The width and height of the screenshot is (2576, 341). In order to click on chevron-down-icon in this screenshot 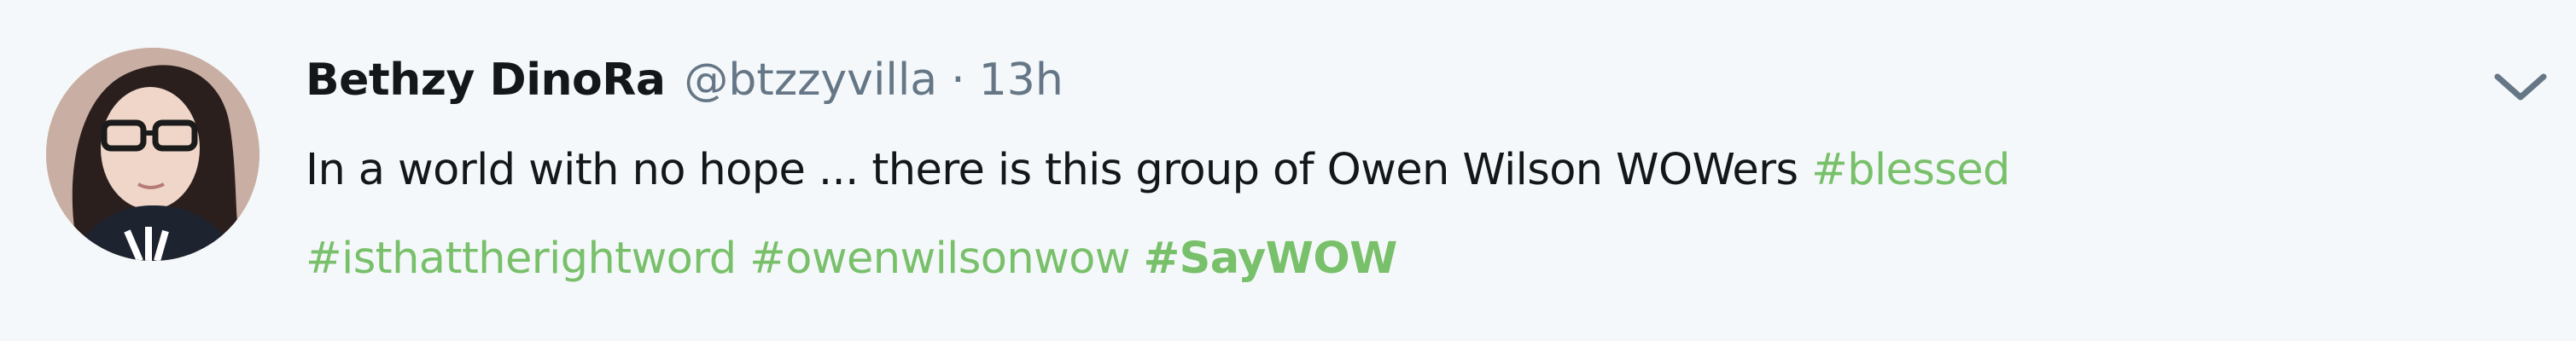, I will do `click(2520, 87)`.